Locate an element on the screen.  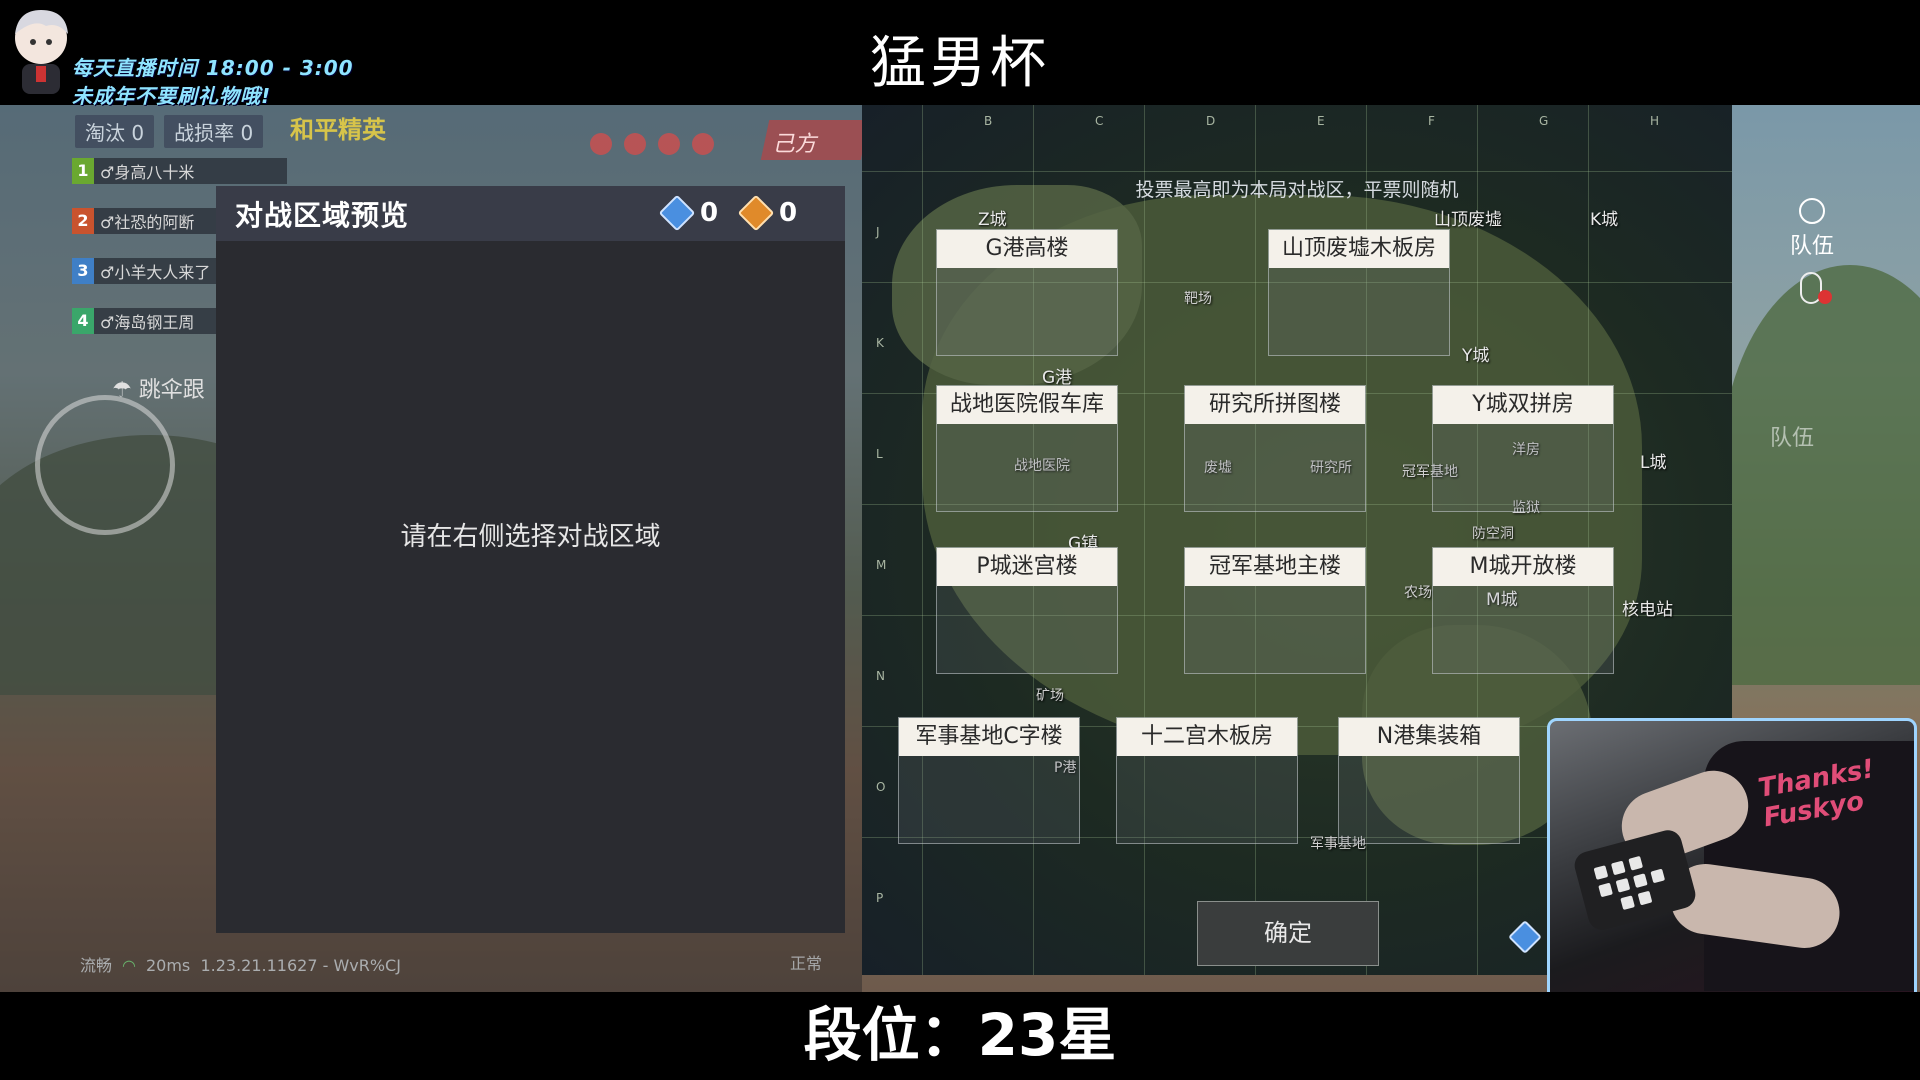
signal-icon: ◠ is located at coordinates (129, 965).